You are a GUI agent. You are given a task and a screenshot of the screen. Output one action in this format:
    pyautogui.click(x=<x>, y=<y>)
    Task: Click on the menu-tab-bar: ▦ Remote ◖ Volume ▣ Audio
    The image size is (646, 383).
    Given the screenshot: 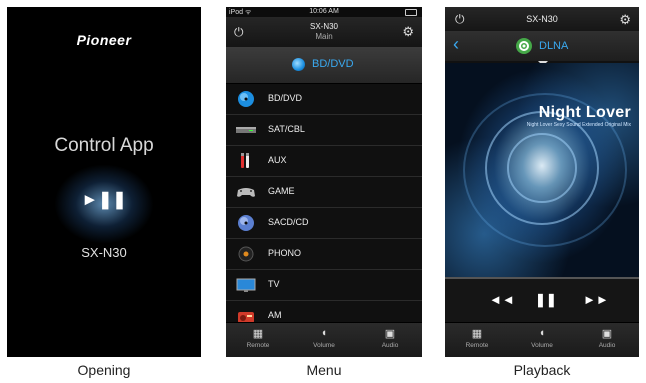 What is the action you would take?
    pyautogui.click(x=324, y=339)
    